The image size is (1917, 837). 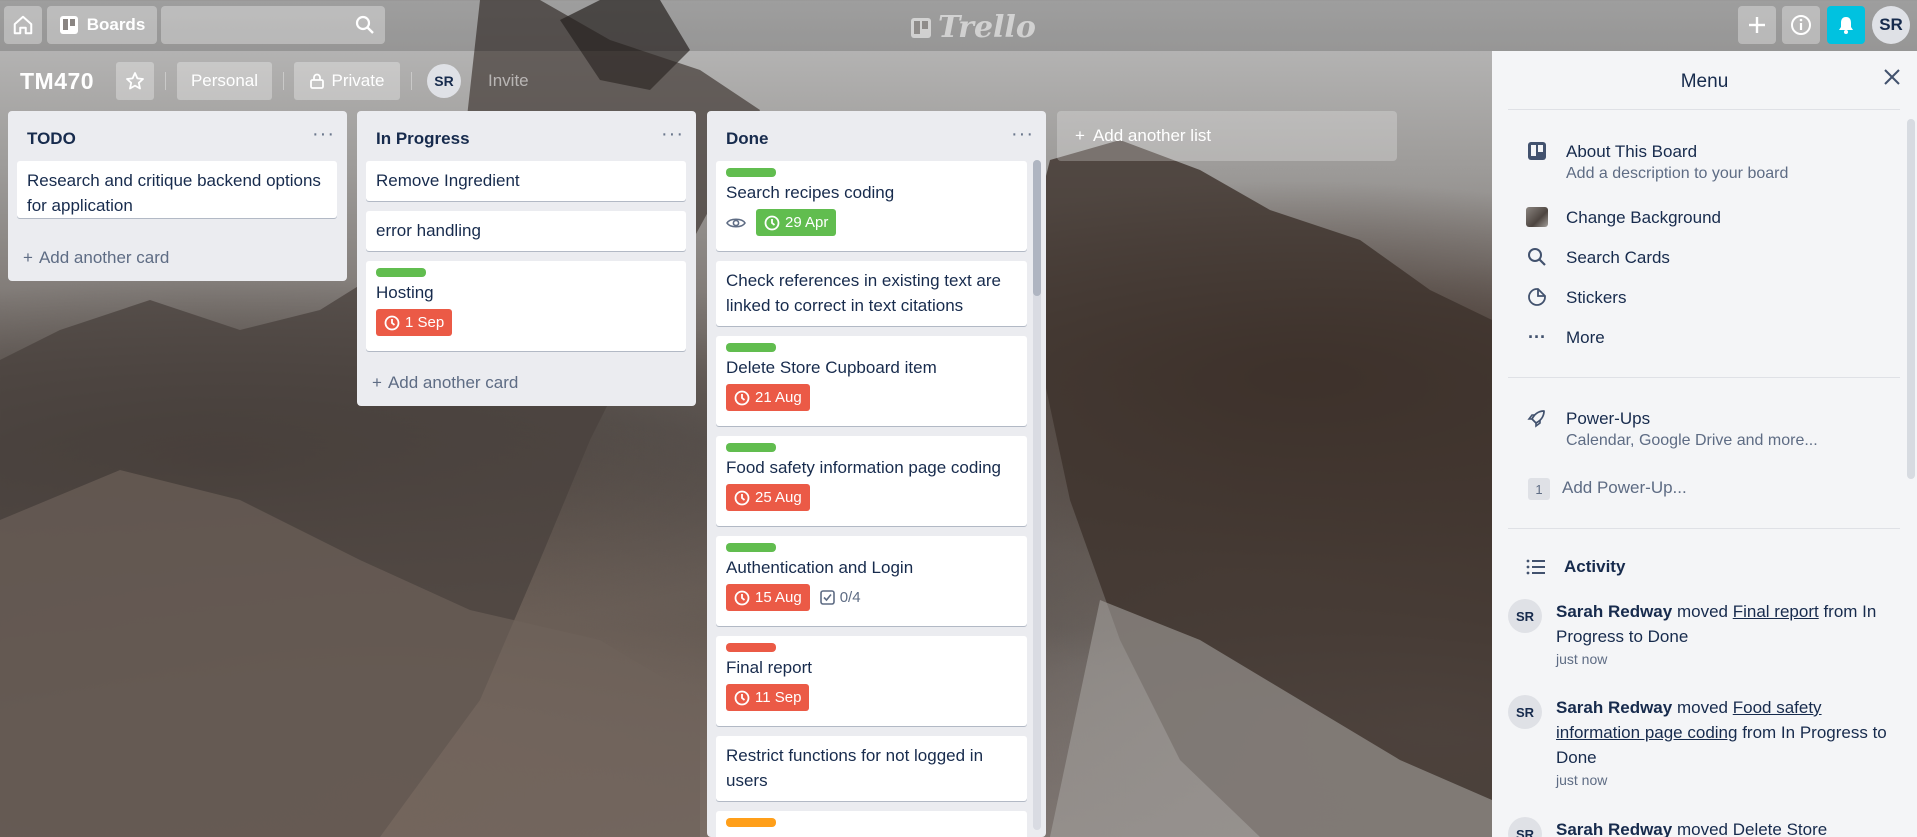 I want to click on activity-item: SR Sarah Redway moved Delete Store, so click(x=1705, y=827).